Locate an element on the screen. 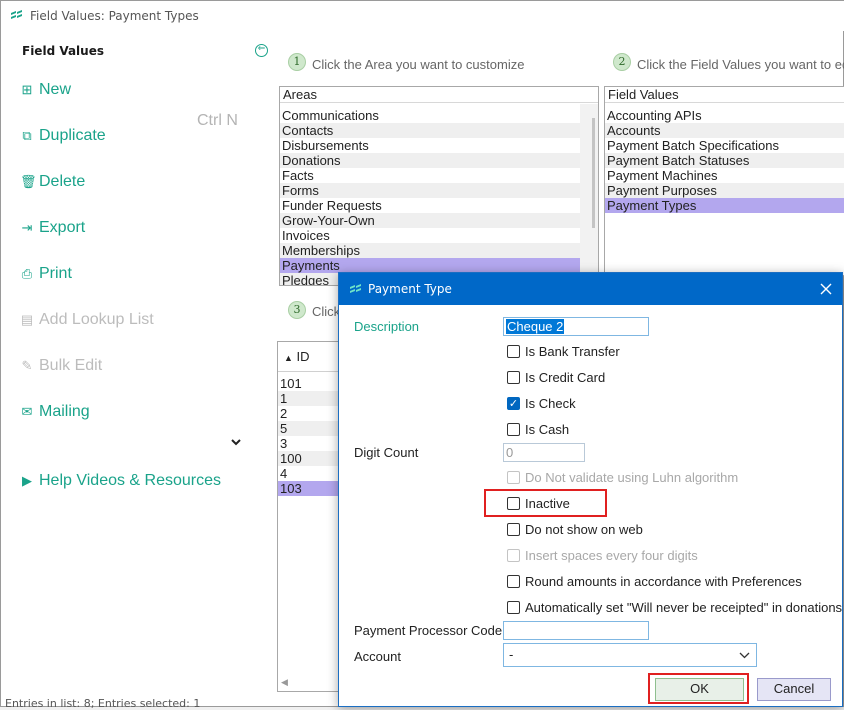  account-select: - is located at coordinates (630, 655).